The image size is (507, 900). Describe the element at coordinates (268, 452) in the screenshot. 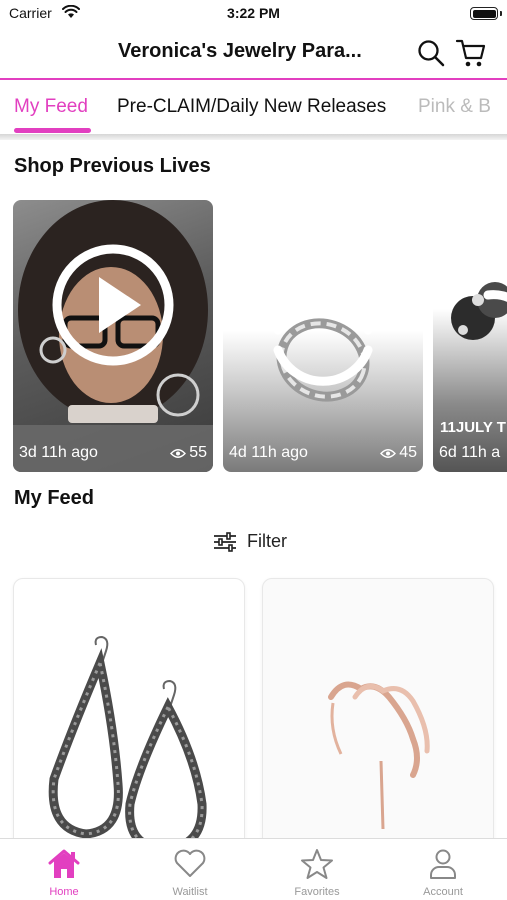

I see `live-age: 4d 11h ago` at that location.